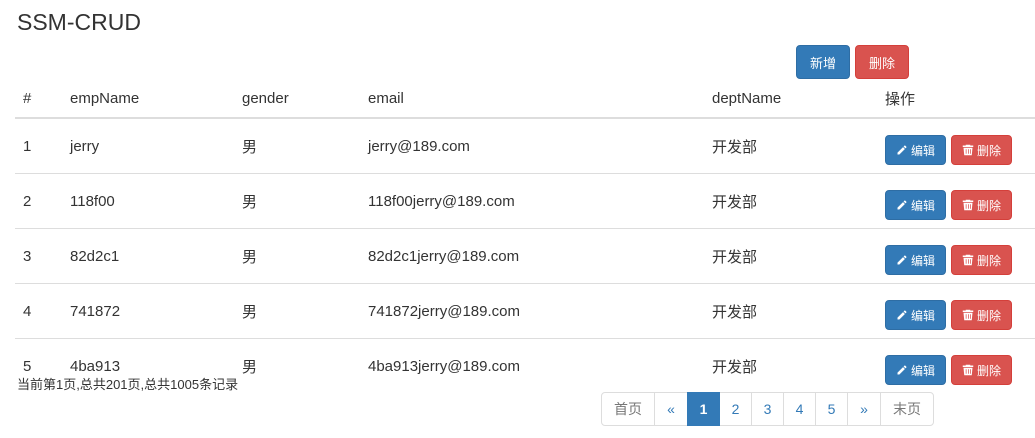 The image size is (1035, 438). Describe the element at coordinates (128, 384) in the screenshot. I see `page-info: 当前第1页,总共201页,总共1005条记录` at that location.